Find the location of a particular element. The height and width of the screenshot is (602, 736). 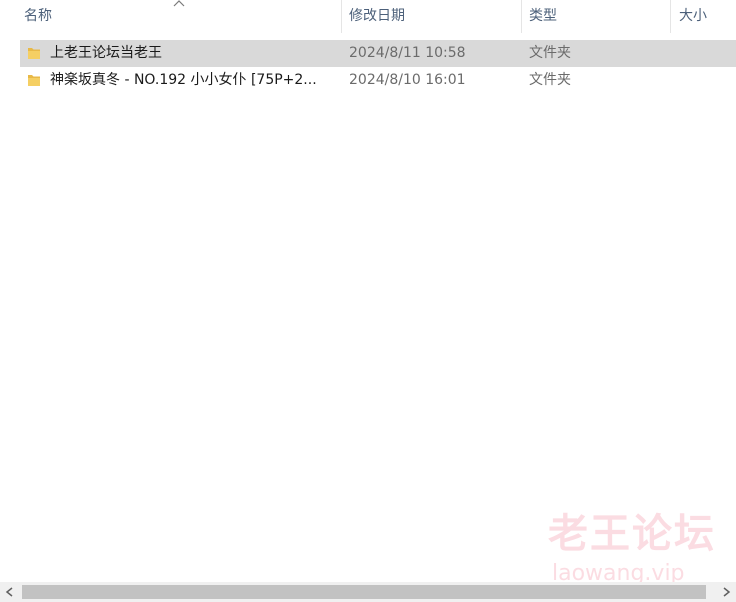

file-name: 上老王论坛当老王 is located at coordinates (106, 53).